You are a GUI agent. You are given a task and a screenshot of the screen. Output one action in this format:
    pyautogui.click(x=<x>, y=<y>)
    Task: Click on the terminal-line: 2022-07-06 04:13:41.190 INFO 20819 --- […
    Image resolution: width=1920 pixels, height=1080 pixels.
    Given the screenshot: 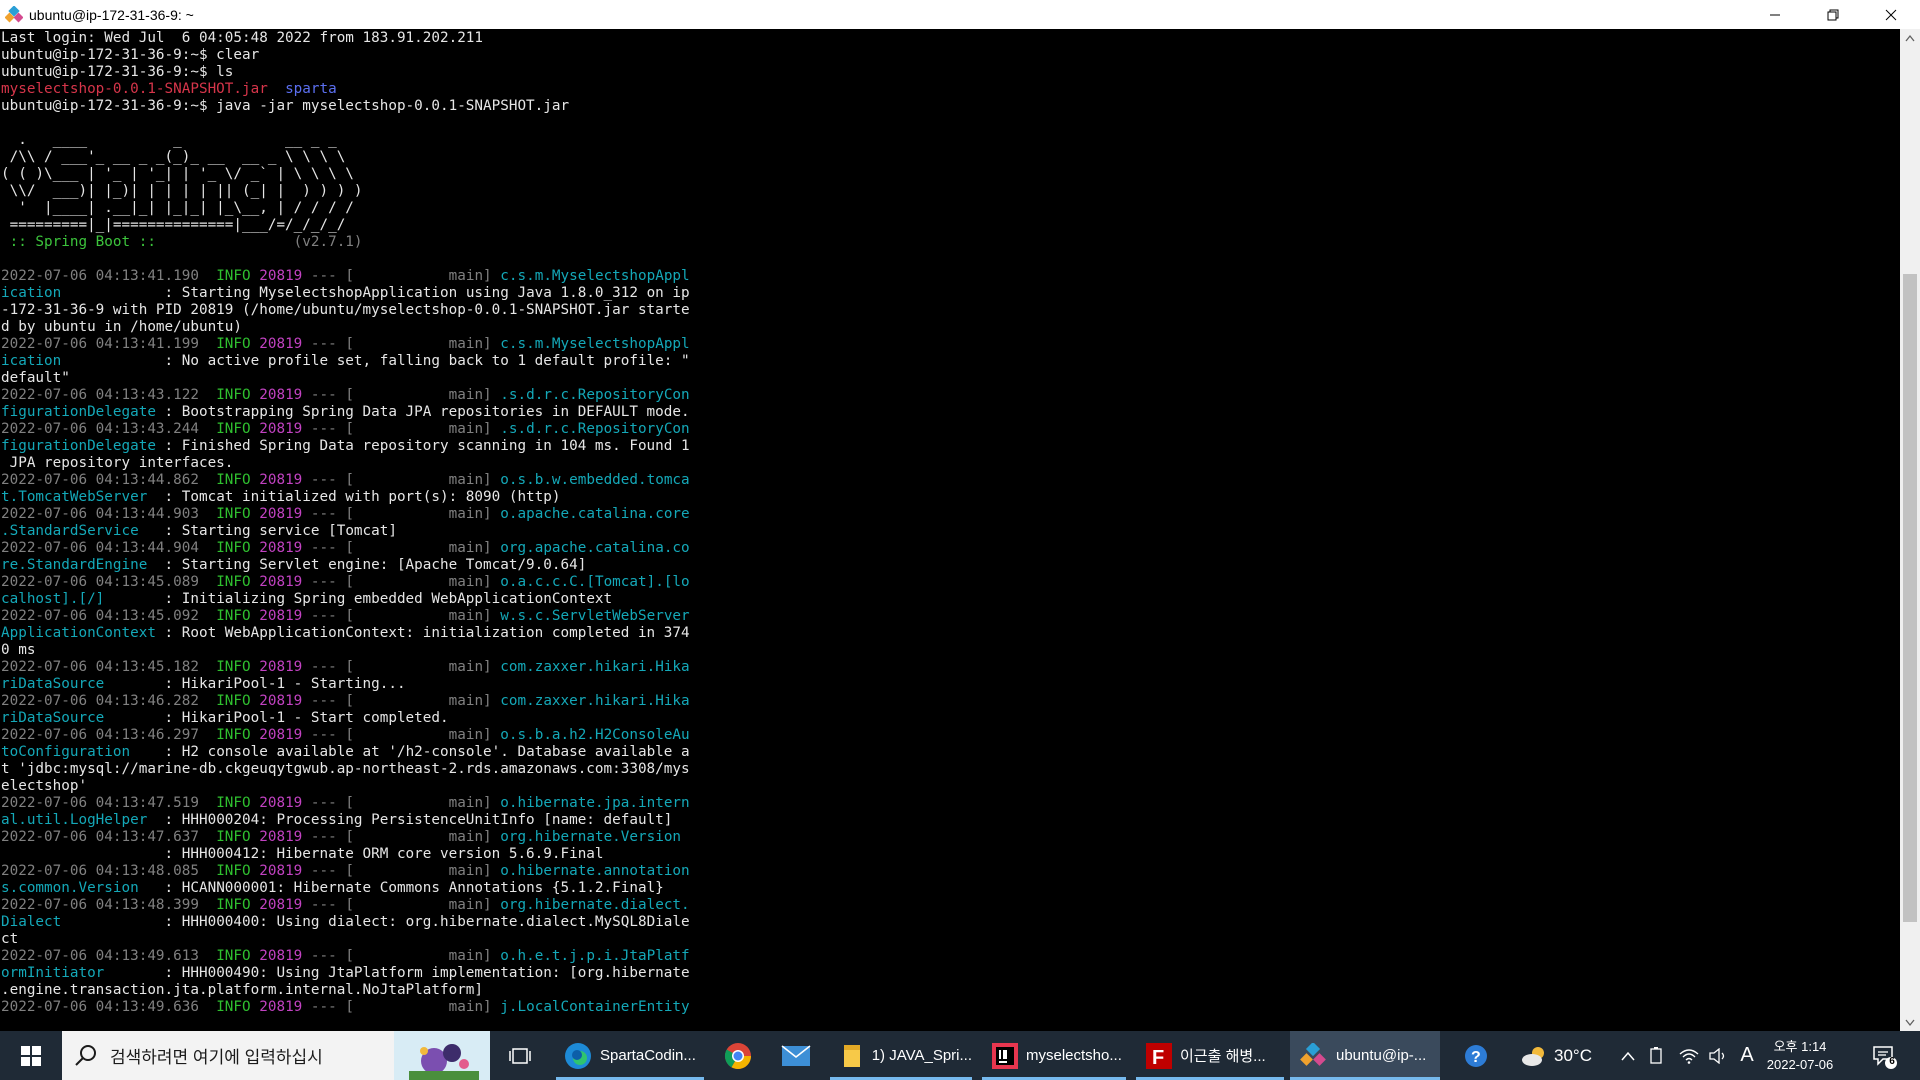 What is the action you would take?
    pyautogui.click(x=950, y=276)
    